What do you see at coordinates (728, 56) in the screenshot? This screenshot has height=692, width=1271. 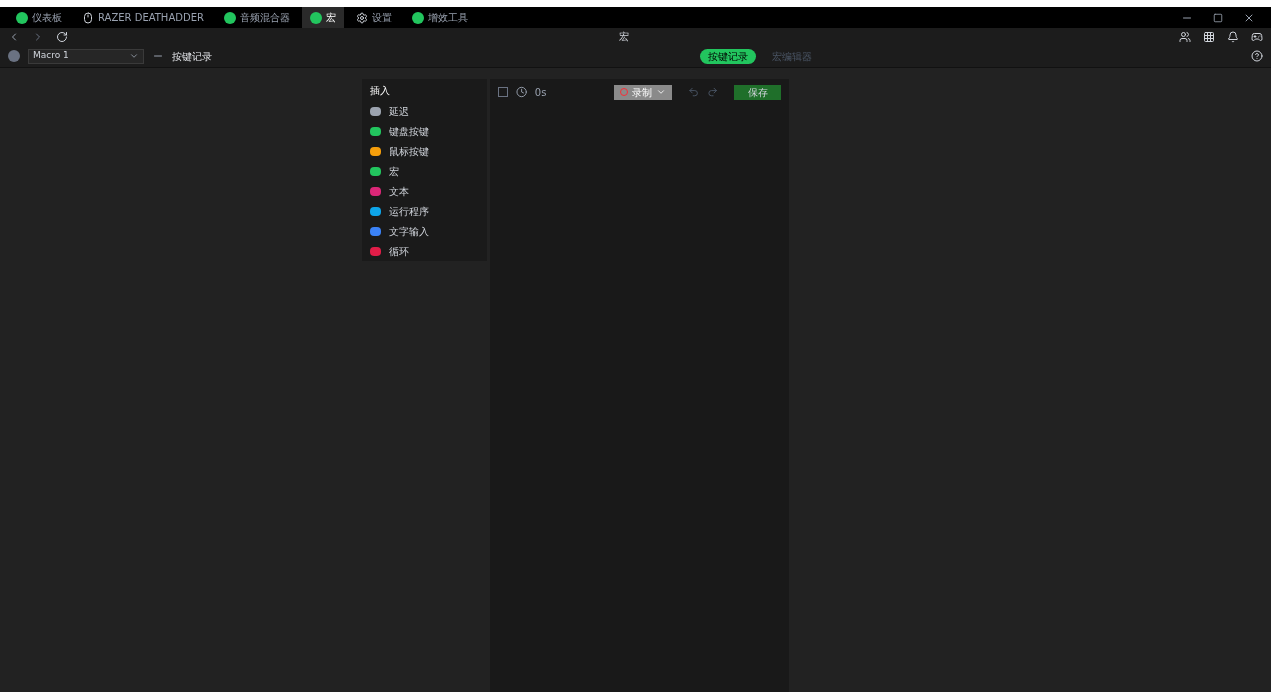 I see `mode-toggle: 按键记录` at bounding box center [728, 56].